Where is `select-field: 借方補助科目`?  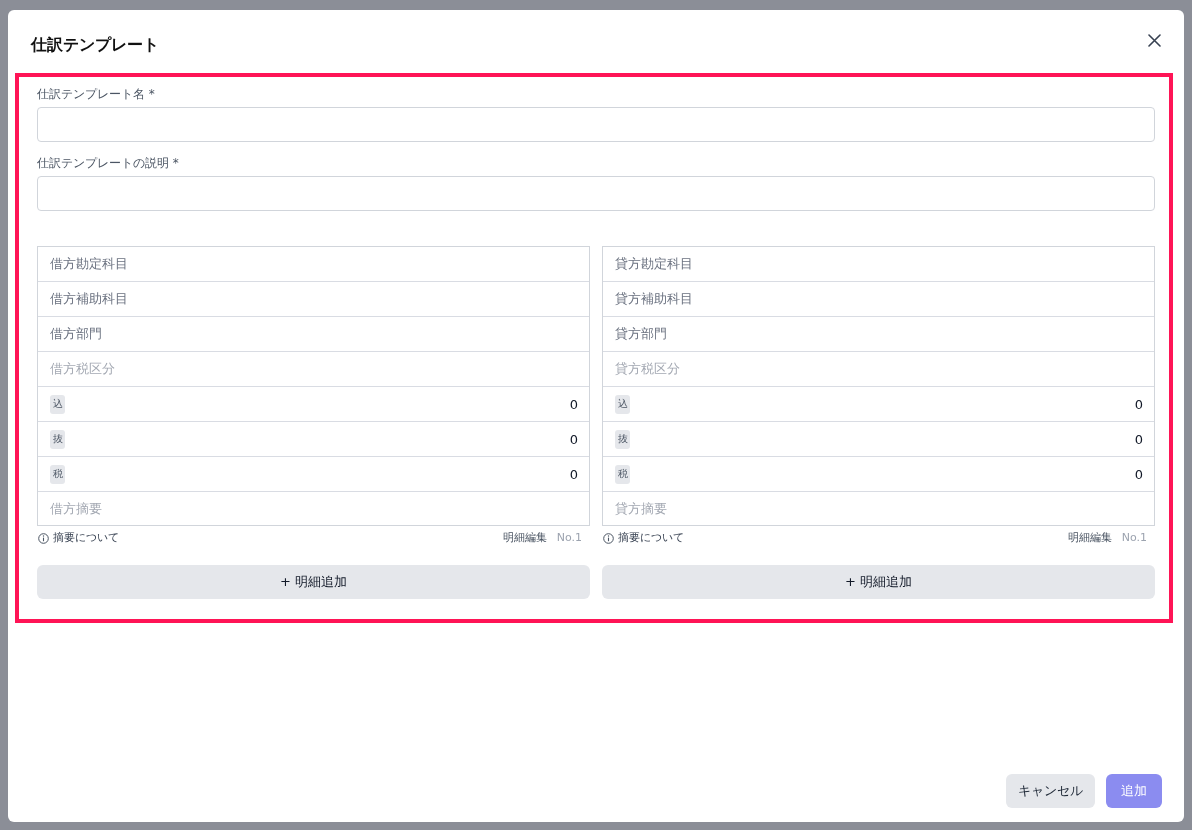 select-field: 借方補助科目 is located at coordinates (313, 299).